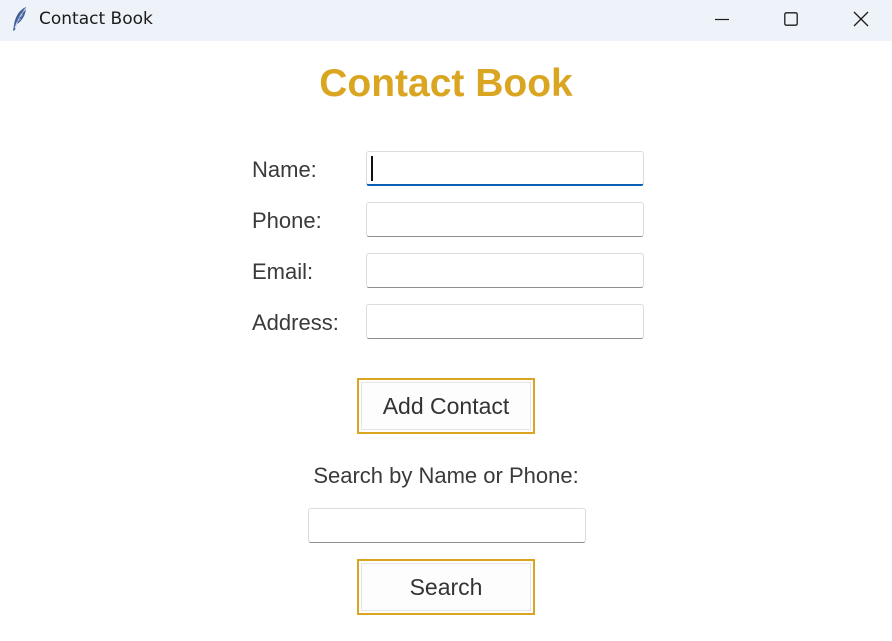  What do you see at coordinates (505, 270) in the screenshot?
I see `email-input` at bounding box center [505, 270].